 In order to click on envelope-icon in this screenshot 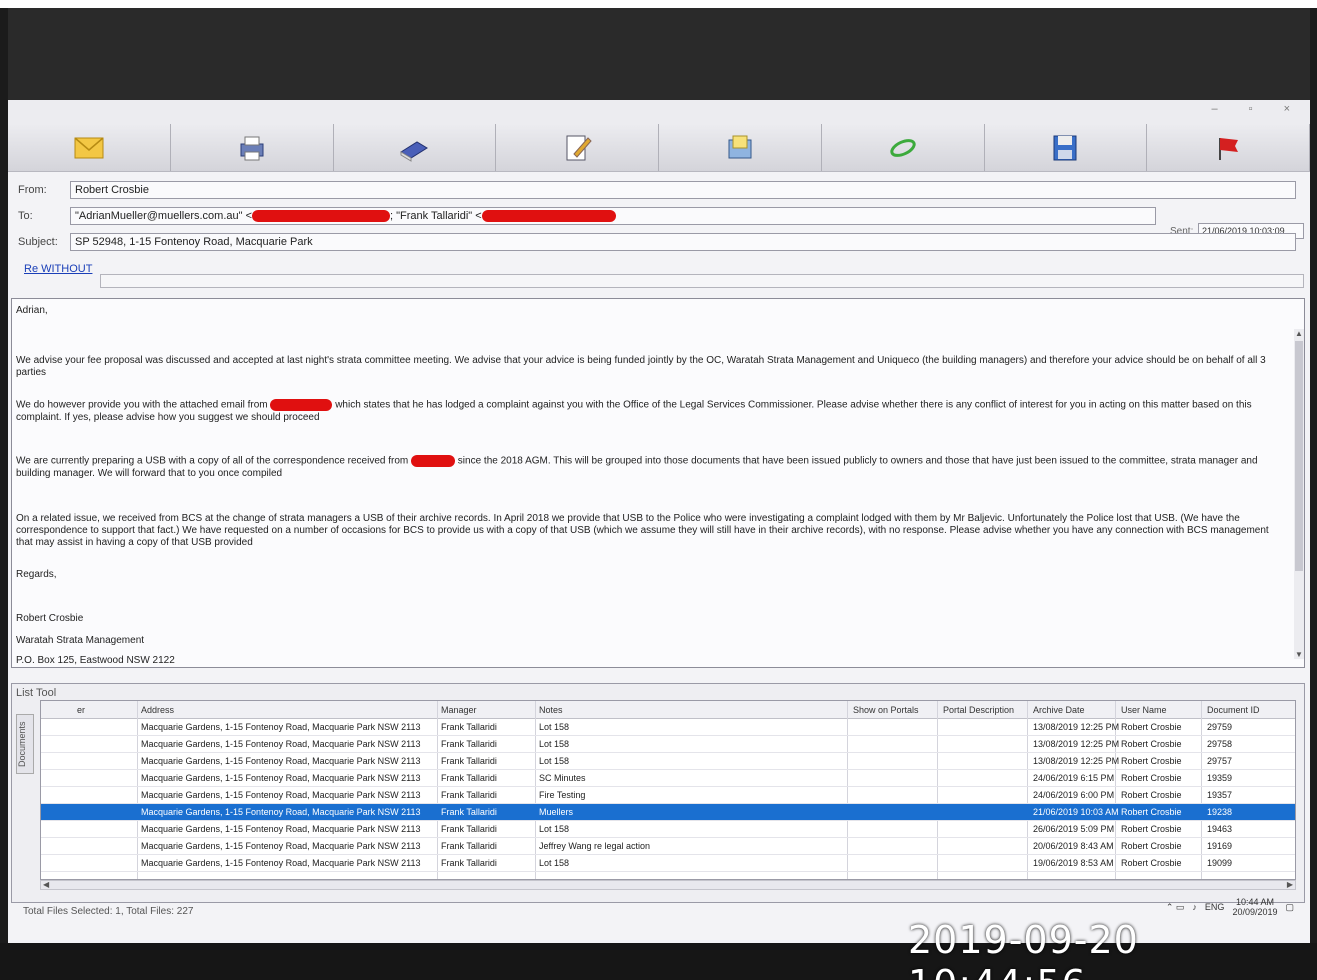, I will do `click(89, 147)`.